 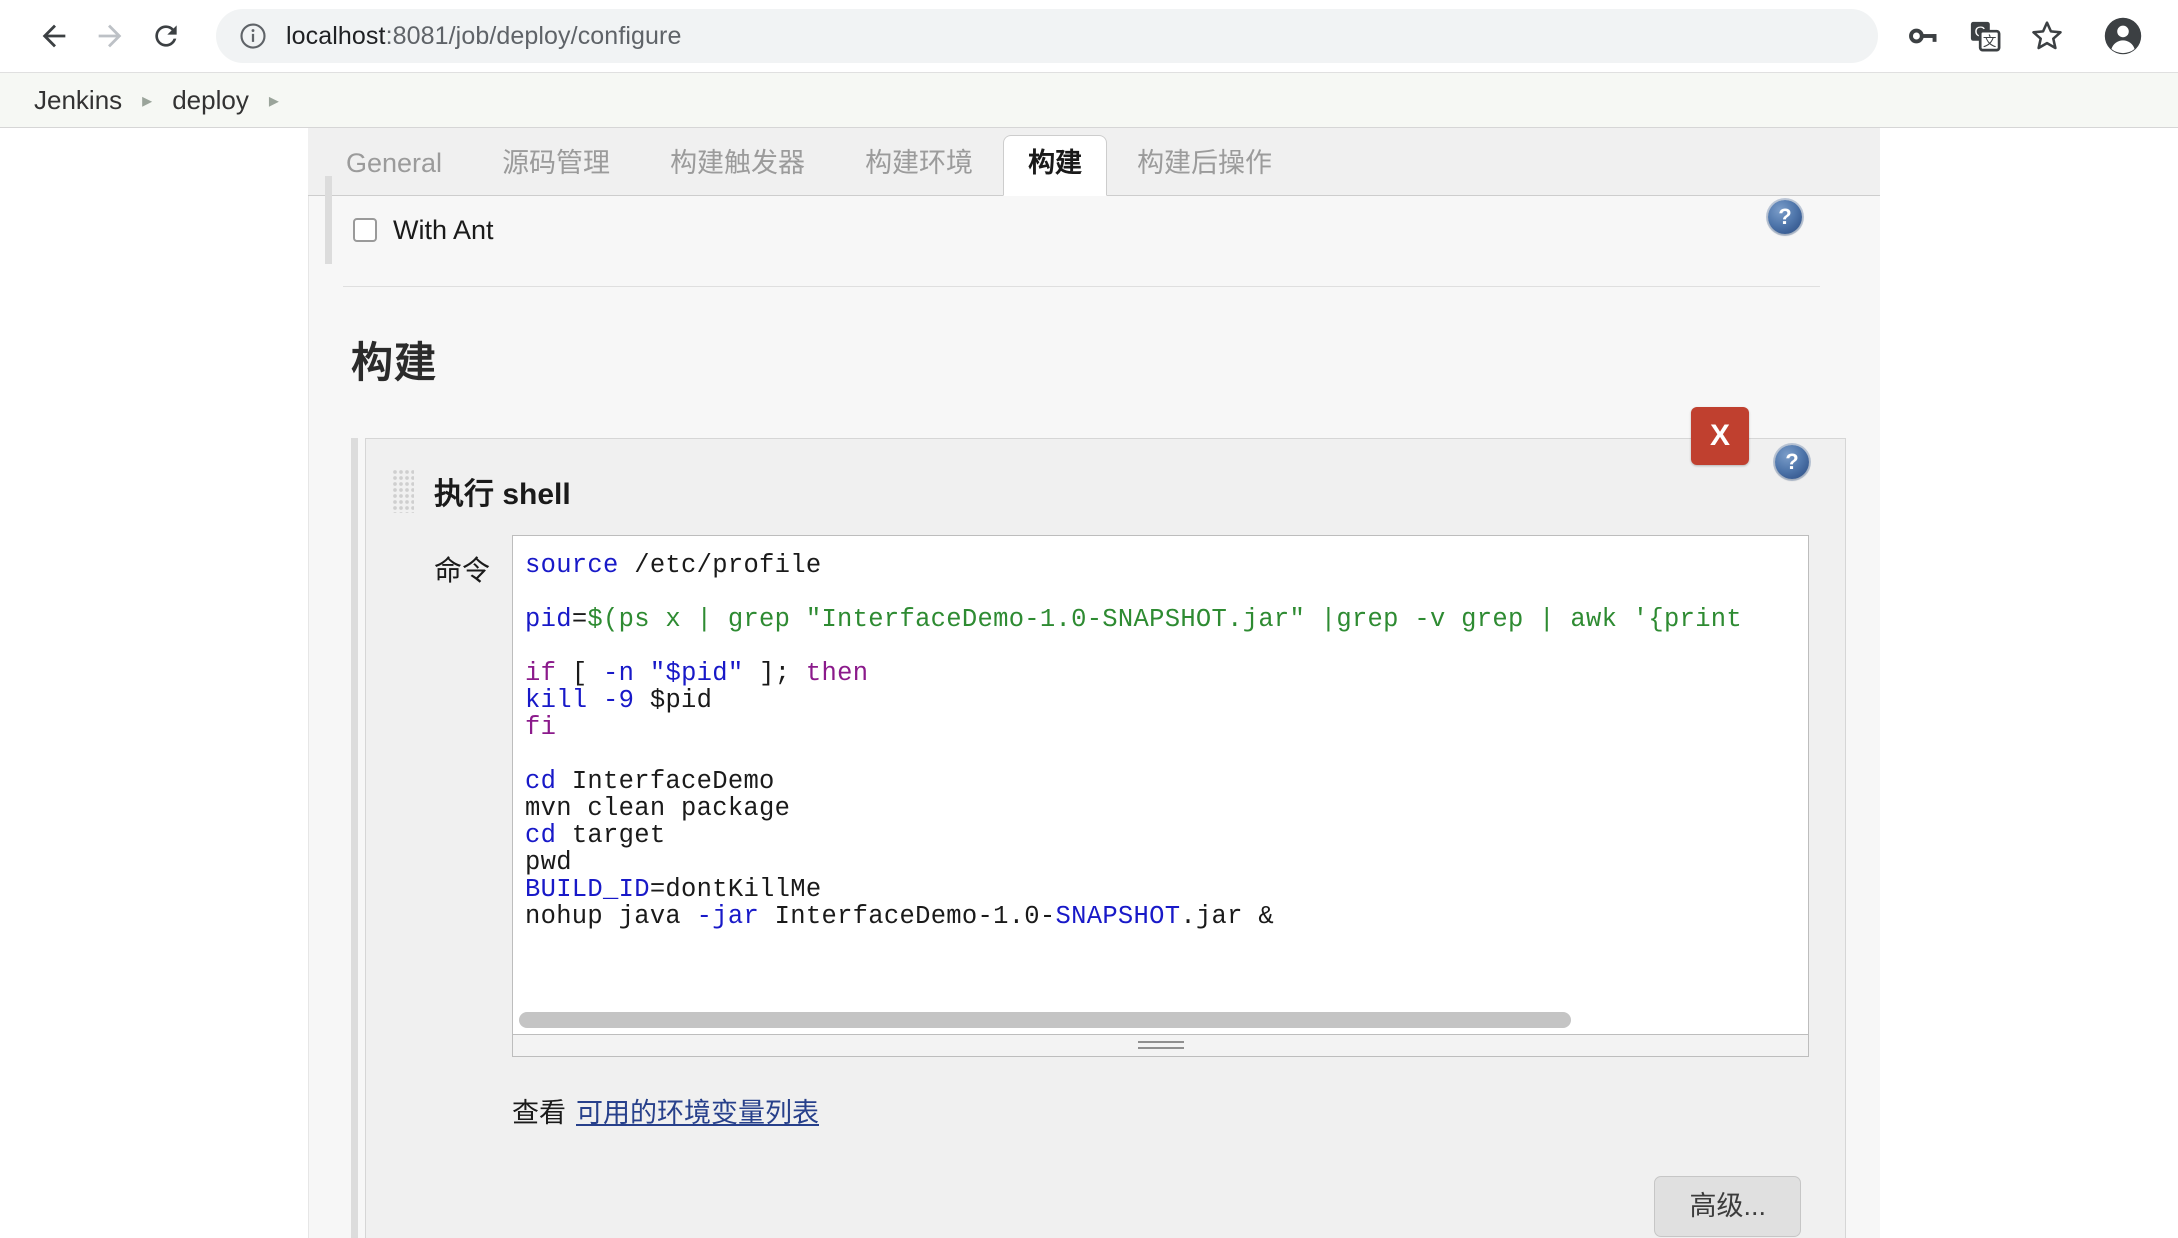 I want to click on key-icon, so click(x=1923, y=36).